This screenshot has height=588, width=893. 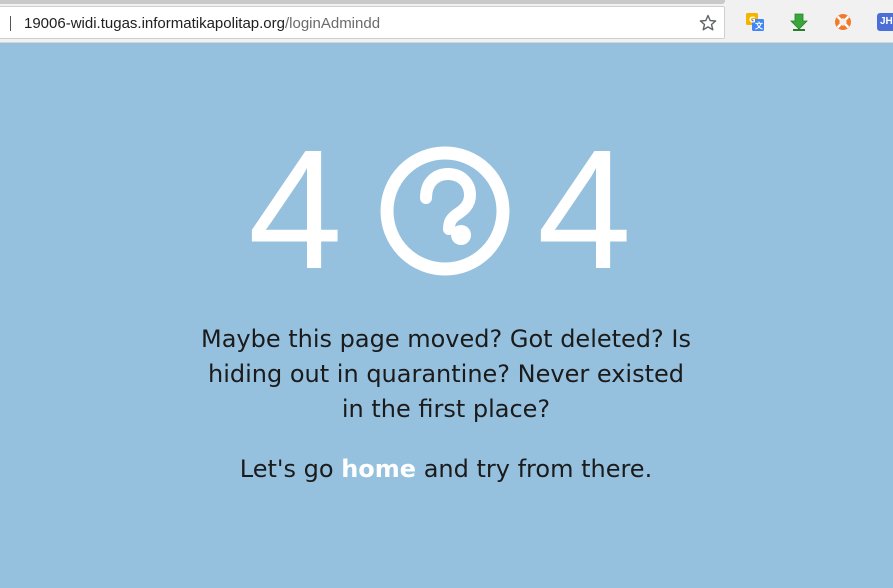 I want to click on svg-text: 文, so click(x=759, y=26).